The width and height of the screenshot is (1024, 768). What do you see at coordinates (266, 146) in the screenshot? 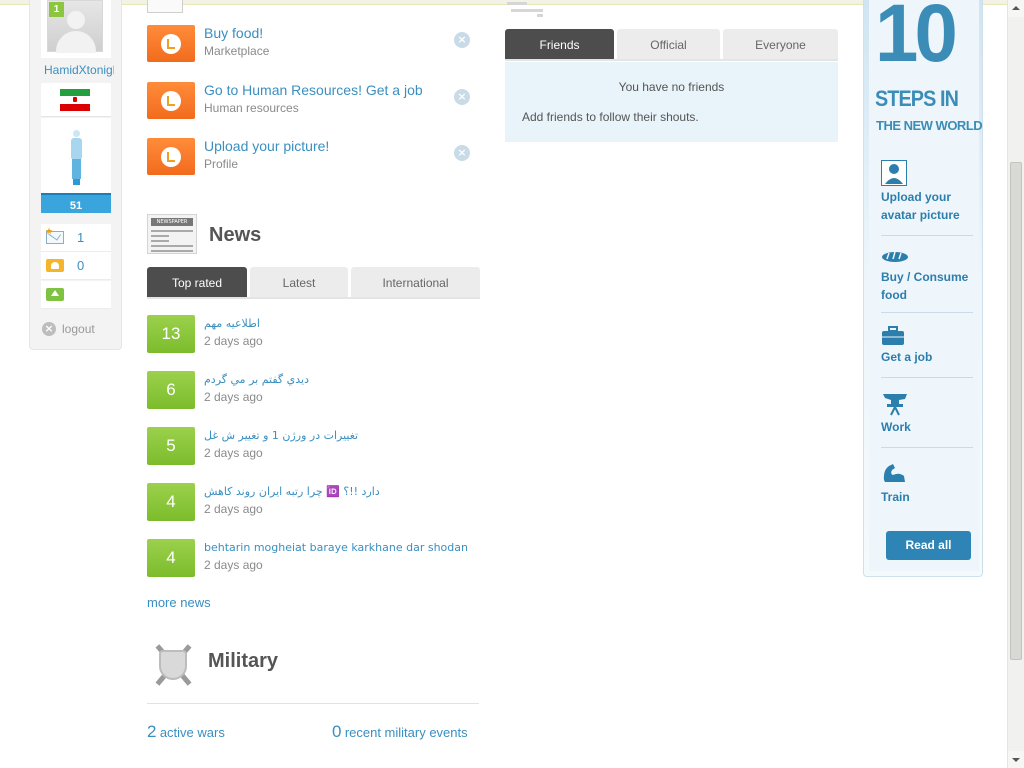
I see `task-title-link: Upload your picture!` at bounding box center [266, 146].